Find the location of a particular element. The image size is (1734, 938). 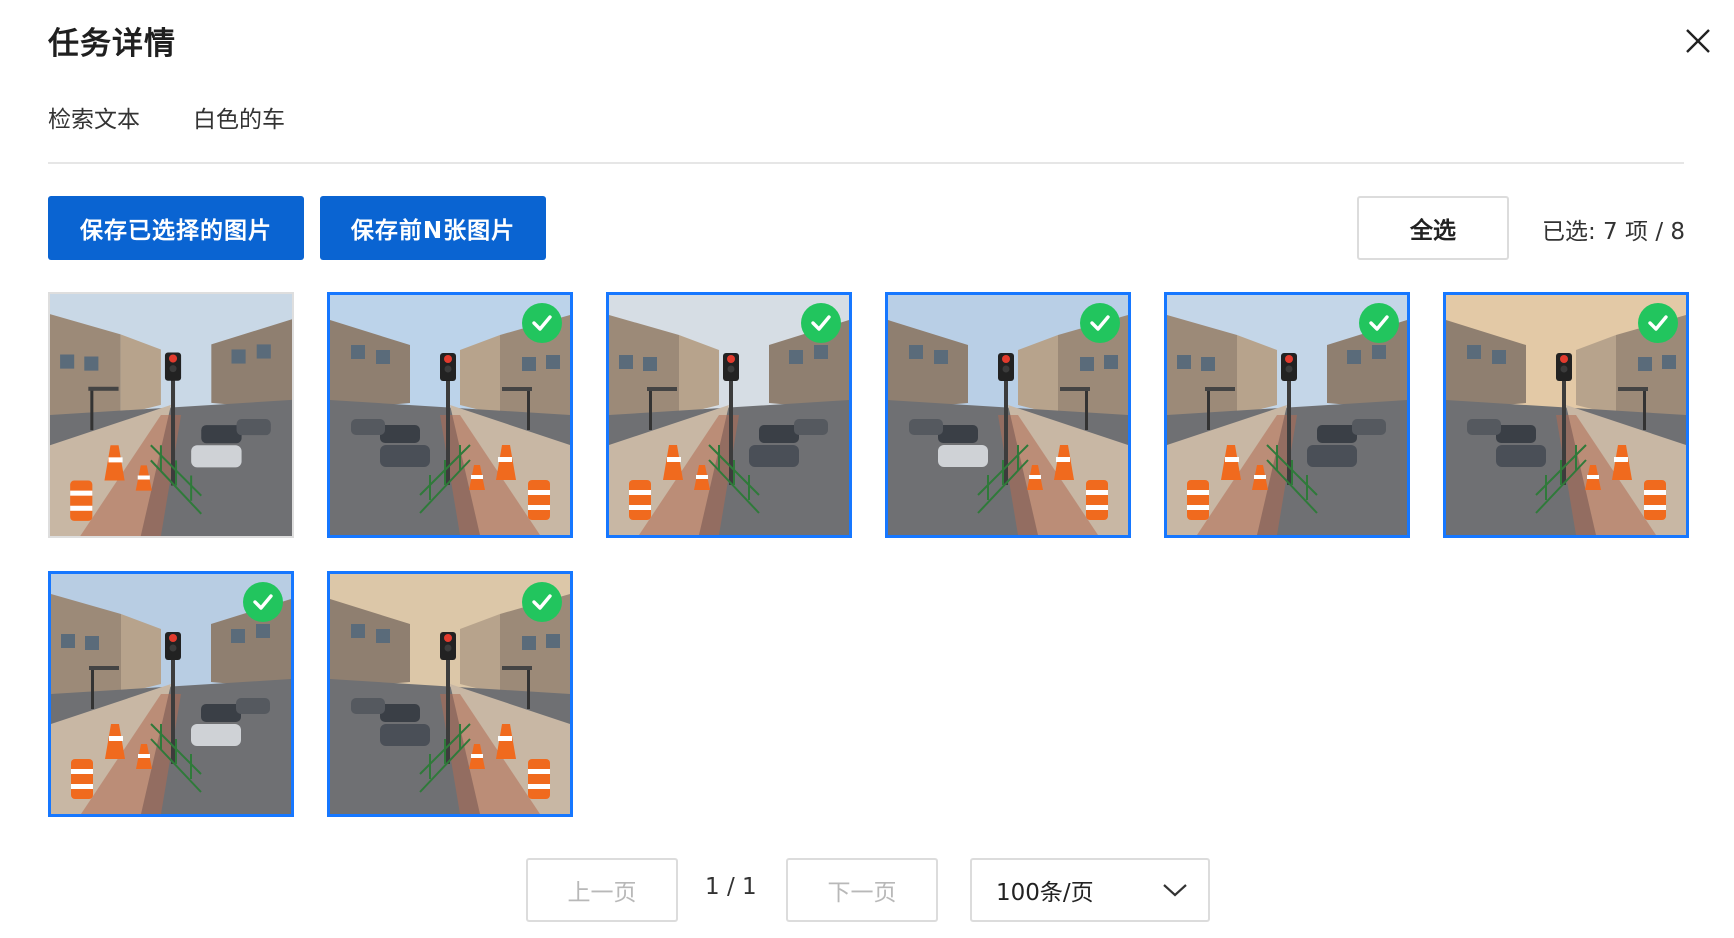

save-selected-button: 保存已选择的图片 is located at coordinates (176, 228).